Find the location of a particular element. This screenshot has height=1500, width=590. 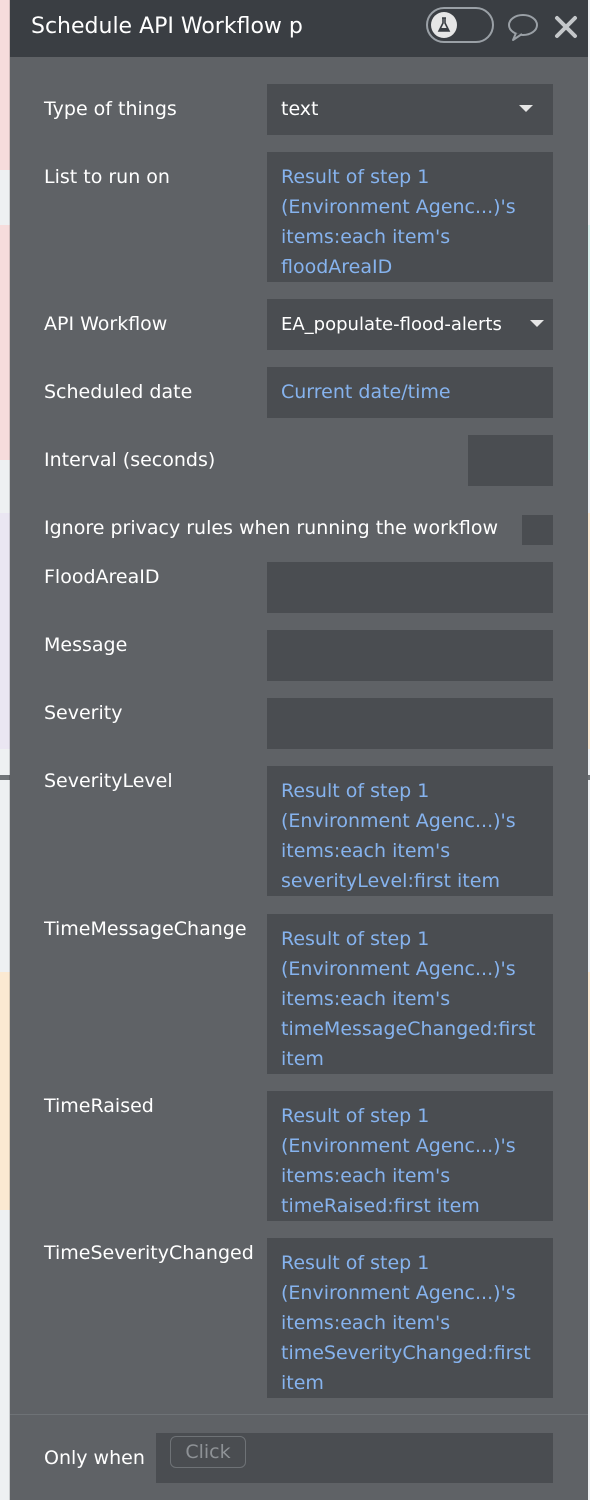

time-raised-label: TimeRaised is located at coordinates (99, 1106).